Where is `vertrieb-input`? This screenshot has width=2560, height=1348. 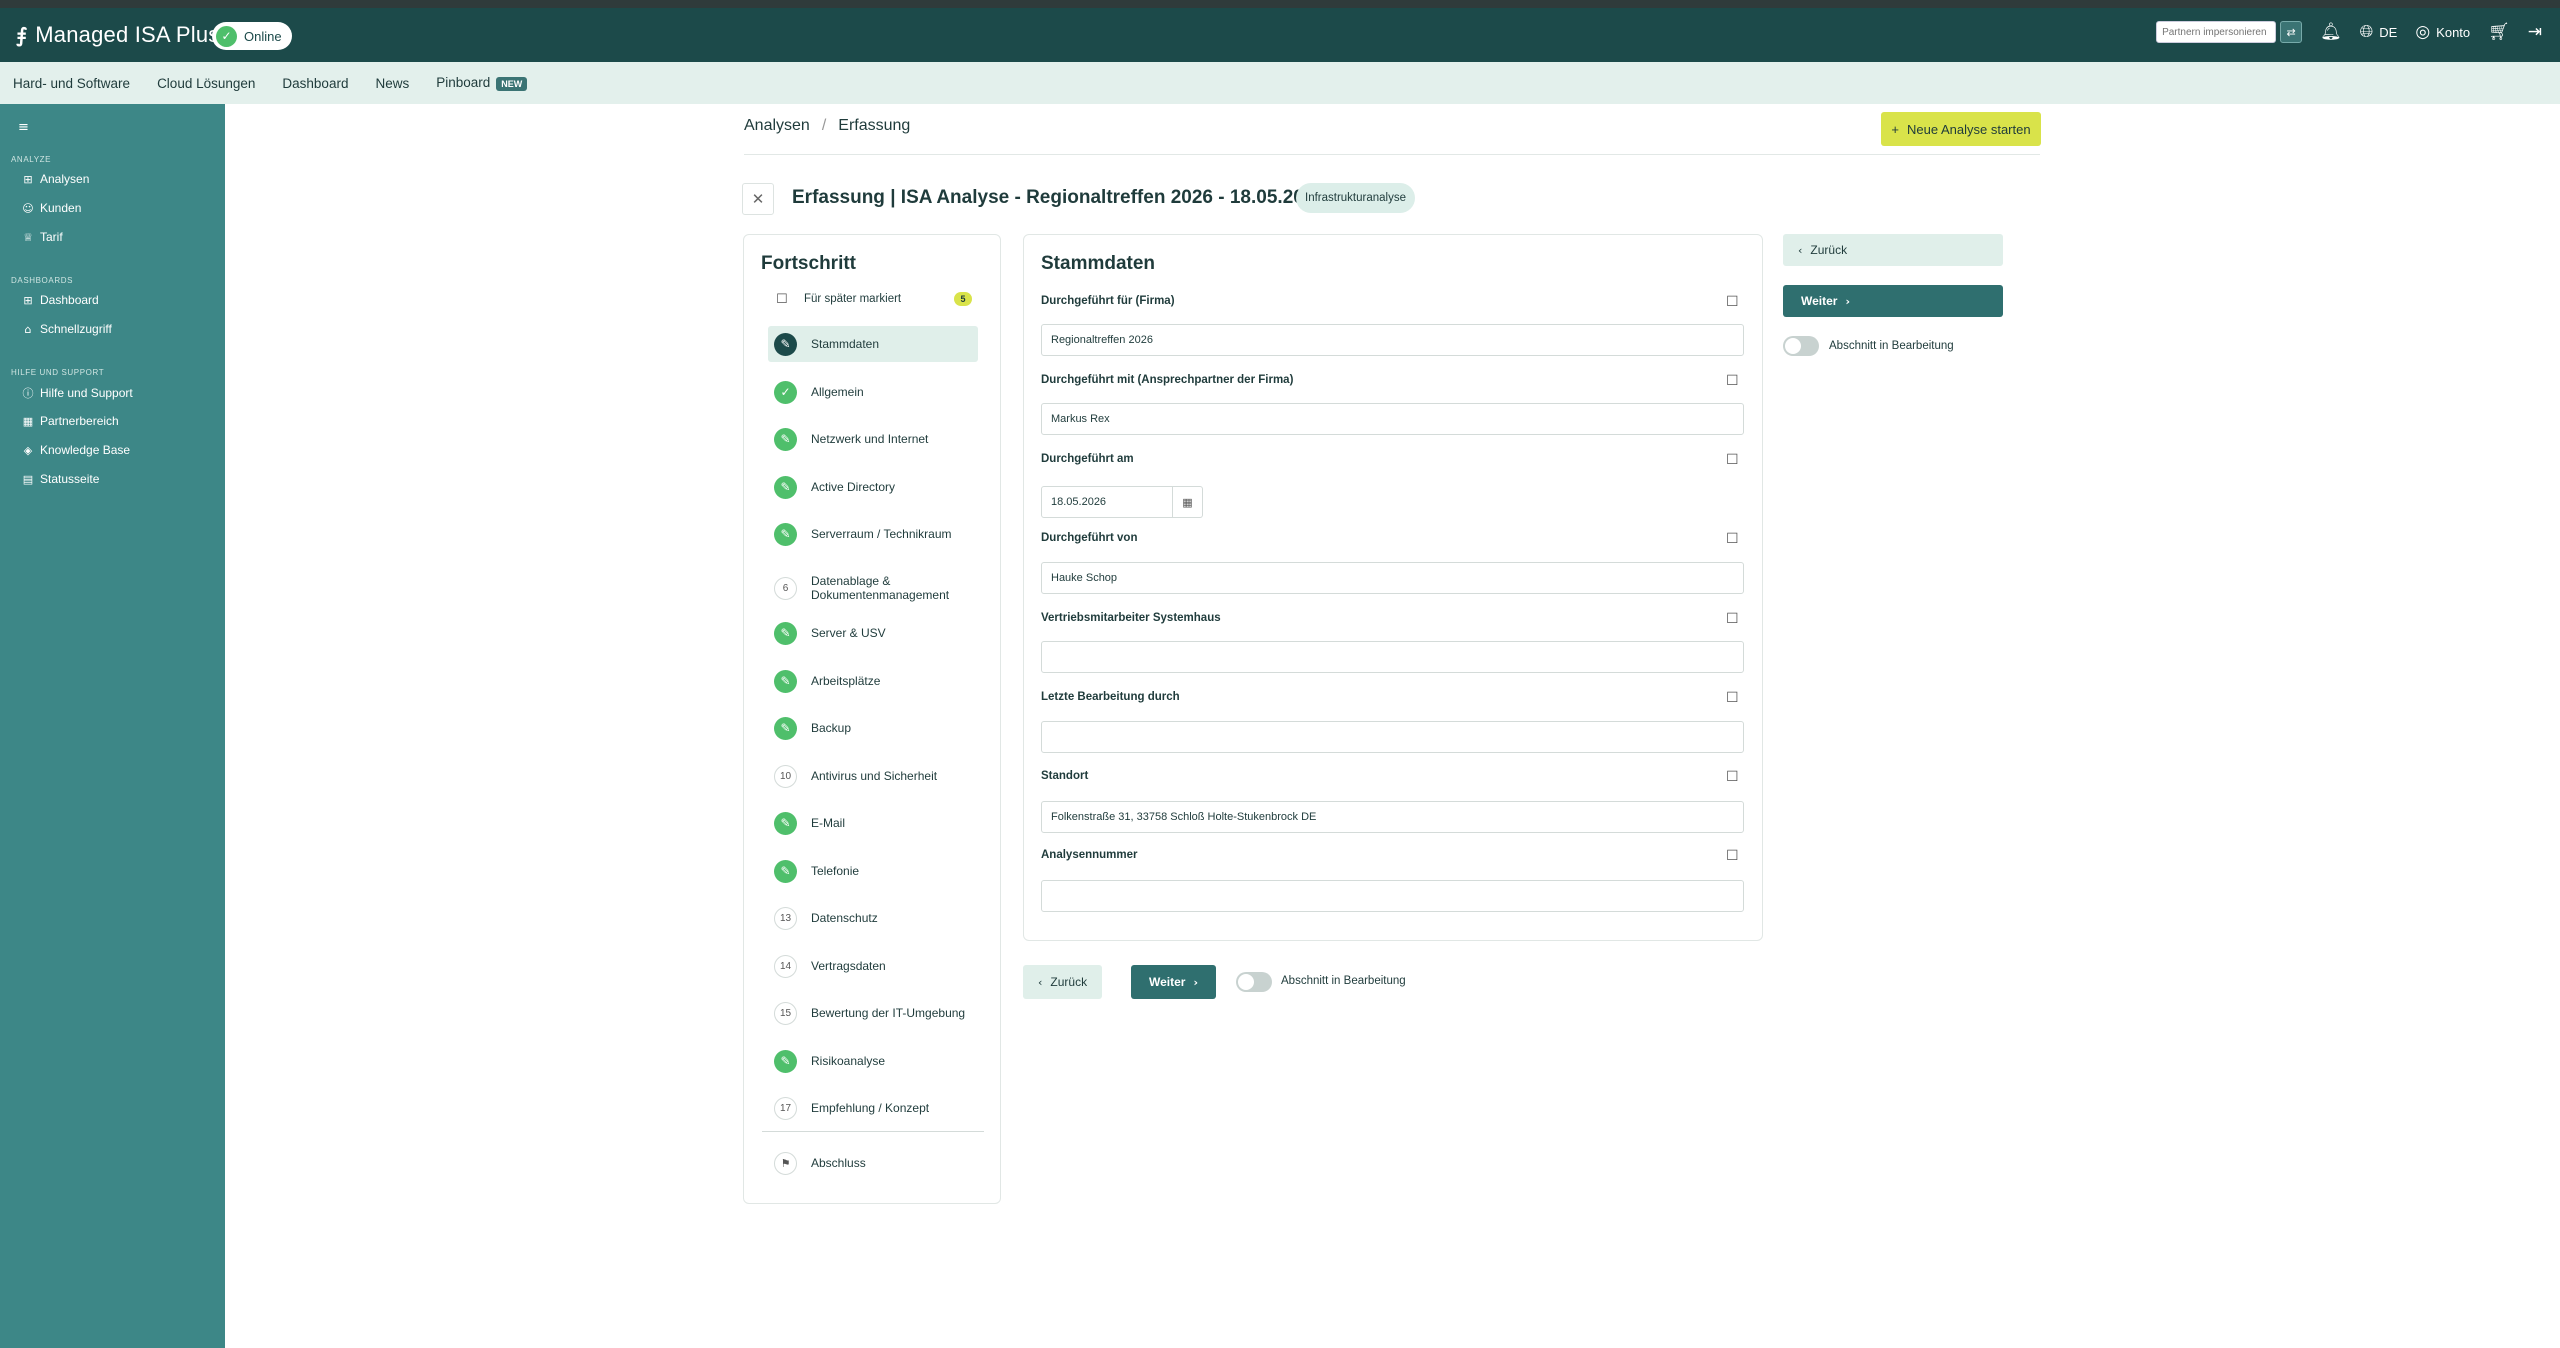 vertrieb-input is located at coordinates (1392, 657).